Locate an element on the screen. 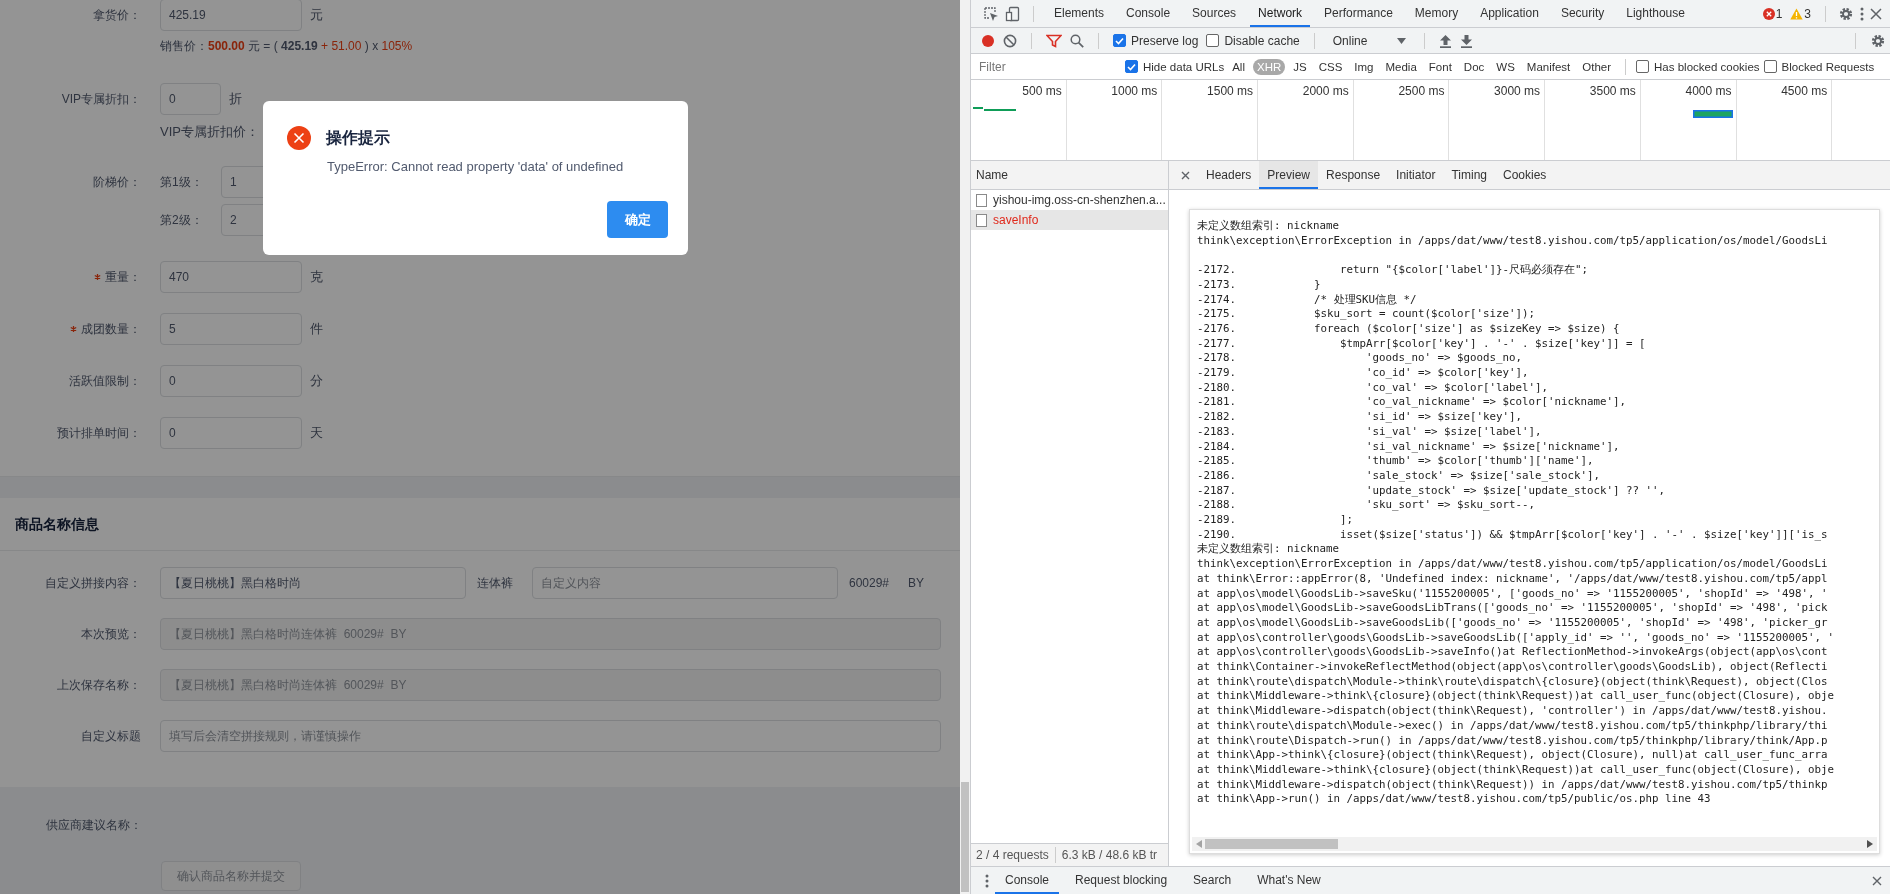 This screenshot has width=1890, height=894. panel-tab: Memory is located at coordinates (1436, 13).